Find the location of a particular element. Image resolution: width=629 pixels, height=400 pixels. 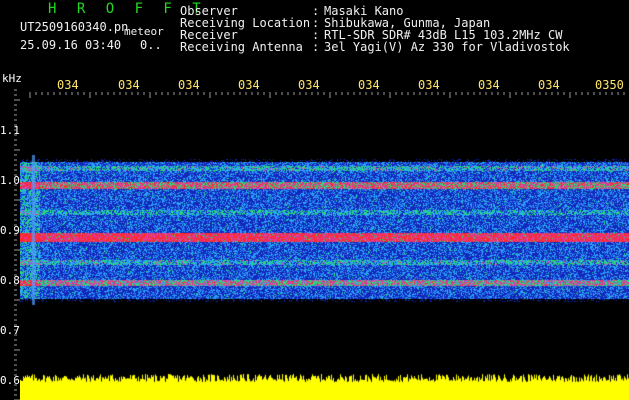

freq-label: 1.0 is located at coordinates (10, 180).